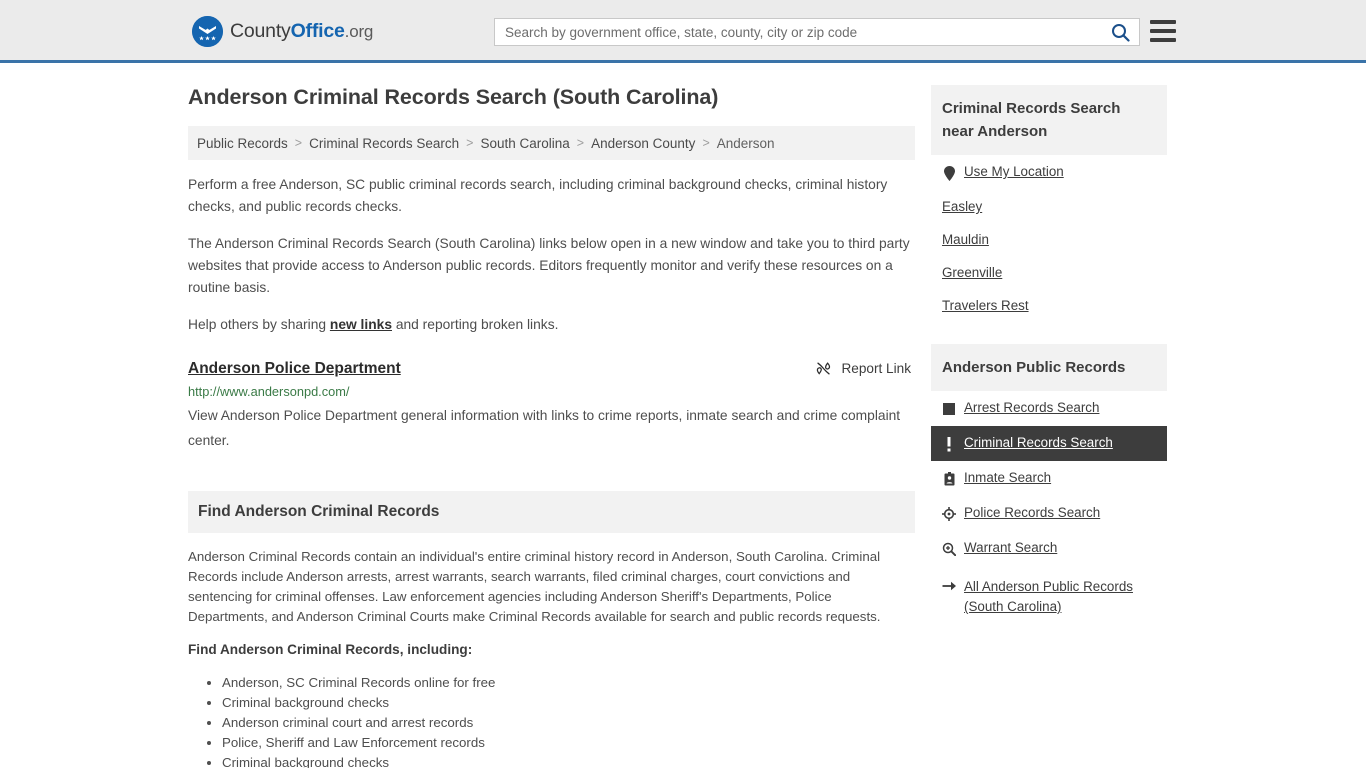  Describe the element at coordinates (985, 305) in the screenshot. I see `sidebar-near-link-label: Travelers Rest` at that location.